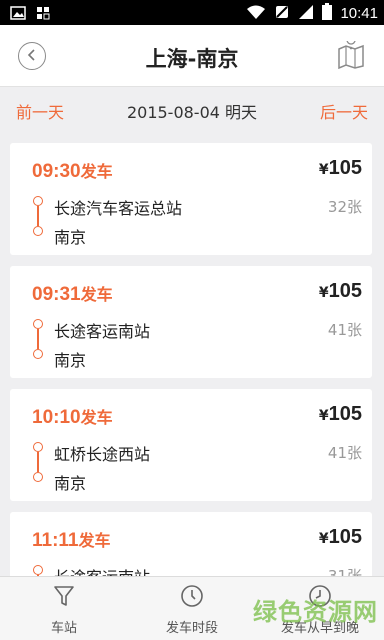 The width and height of the screenshot is (384, 640). I want to click on departure-time: 10:10, so click(56, 417).